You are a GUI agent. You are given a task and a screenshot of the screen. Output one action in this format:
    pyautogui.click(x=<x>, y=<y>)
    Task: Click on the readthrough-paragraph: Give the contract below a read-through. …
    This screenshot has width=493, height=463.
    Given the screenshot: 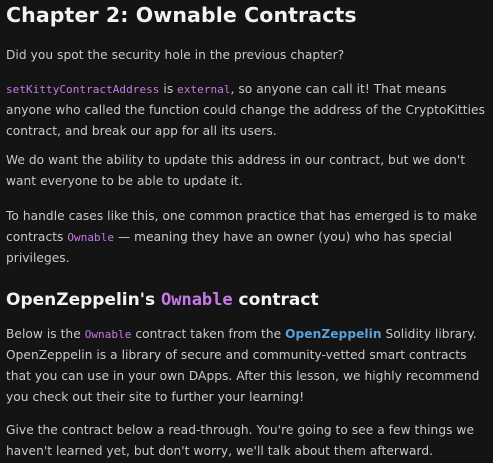 What is the action you would take?
    pyautogui.click(x=247, y=441)
    